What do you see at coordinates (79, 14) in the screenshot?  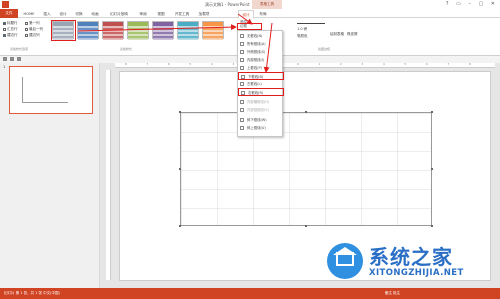 I see `tab-transitions: 切换` at bounding box center [79, 14].